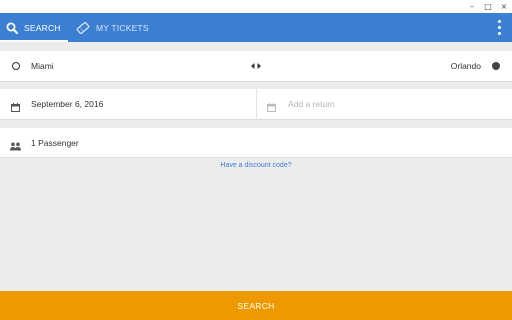 This screenshot has width=512, height=320. I want to click on tab-my-tickets: MY TICKETS, so click(112, 27).